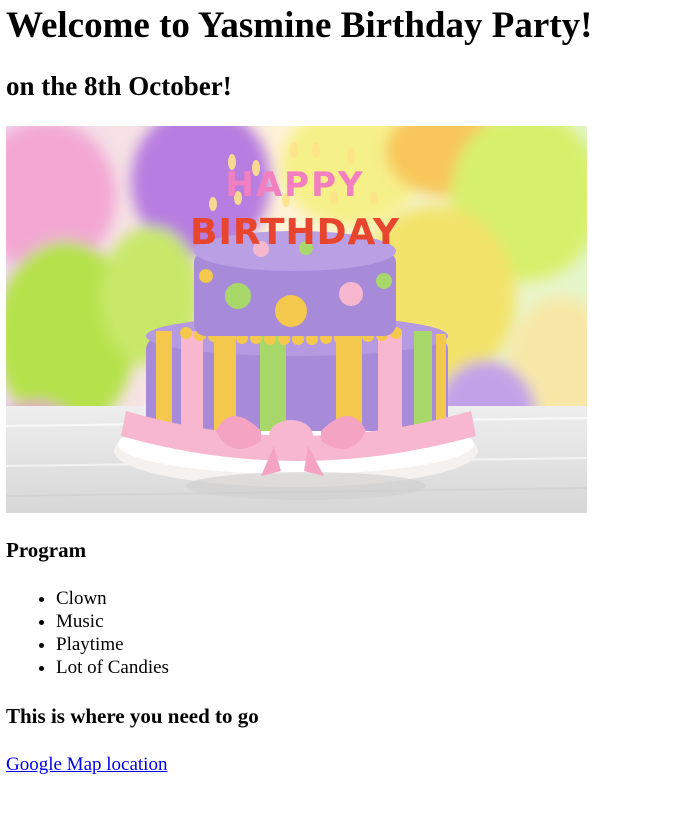 Image resolution: width=692 pixels, height=832 pixels. Describe the element at coordinates (86, 765) in the screenshot. I see `google-map-link: Google Map location` at that location.